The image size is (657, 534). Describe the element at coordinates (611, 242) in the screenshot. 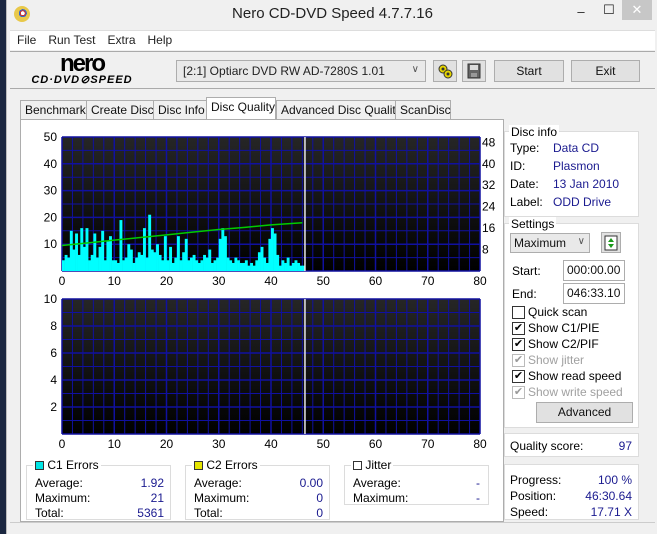

I see `refresh-button` at that location.